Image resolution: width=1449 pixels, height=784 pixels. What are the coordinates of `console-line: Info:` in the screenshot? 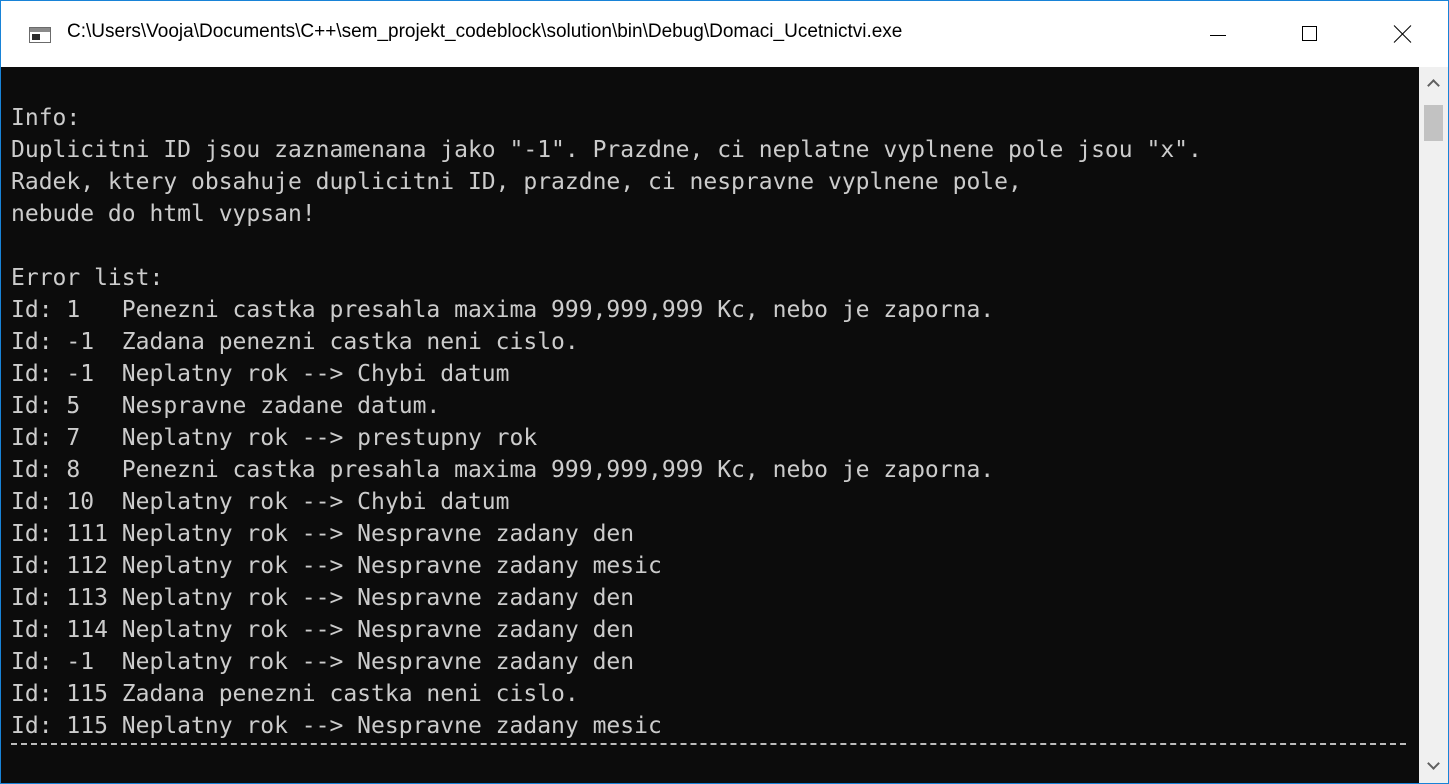 It's located at (46, 118).